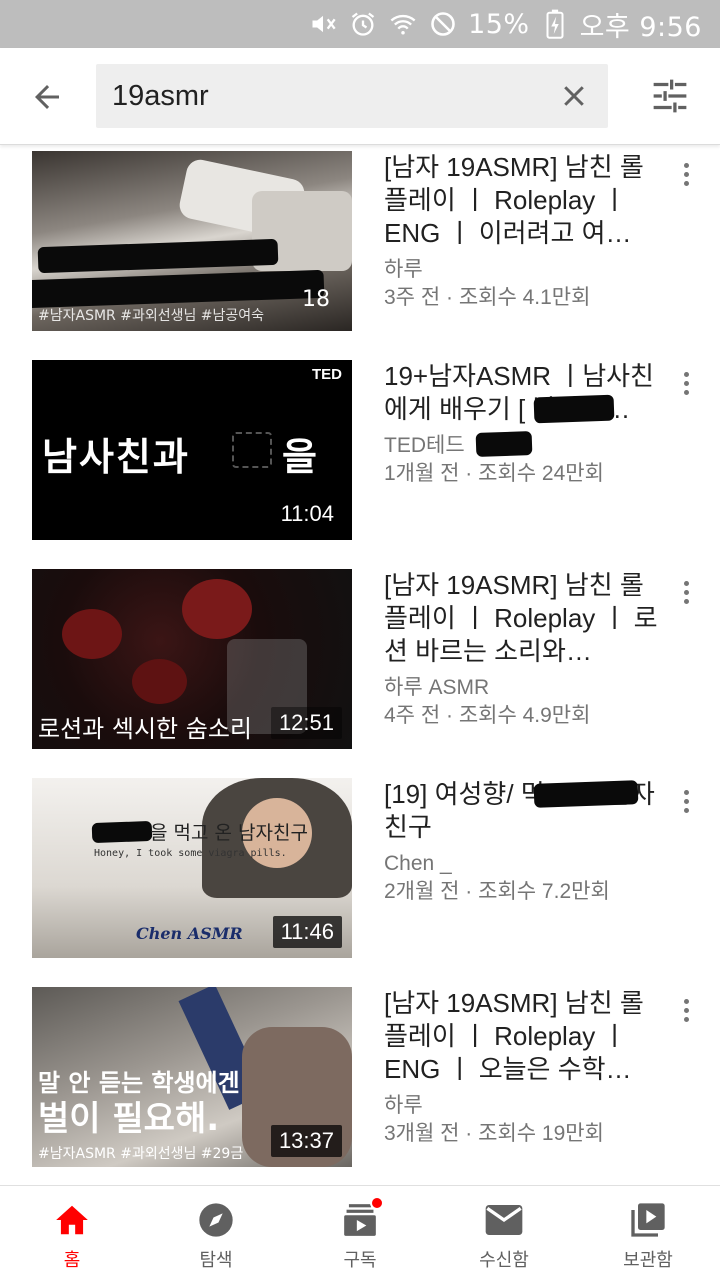  I want to click on channel-name: Chen _, so click(418, 863).